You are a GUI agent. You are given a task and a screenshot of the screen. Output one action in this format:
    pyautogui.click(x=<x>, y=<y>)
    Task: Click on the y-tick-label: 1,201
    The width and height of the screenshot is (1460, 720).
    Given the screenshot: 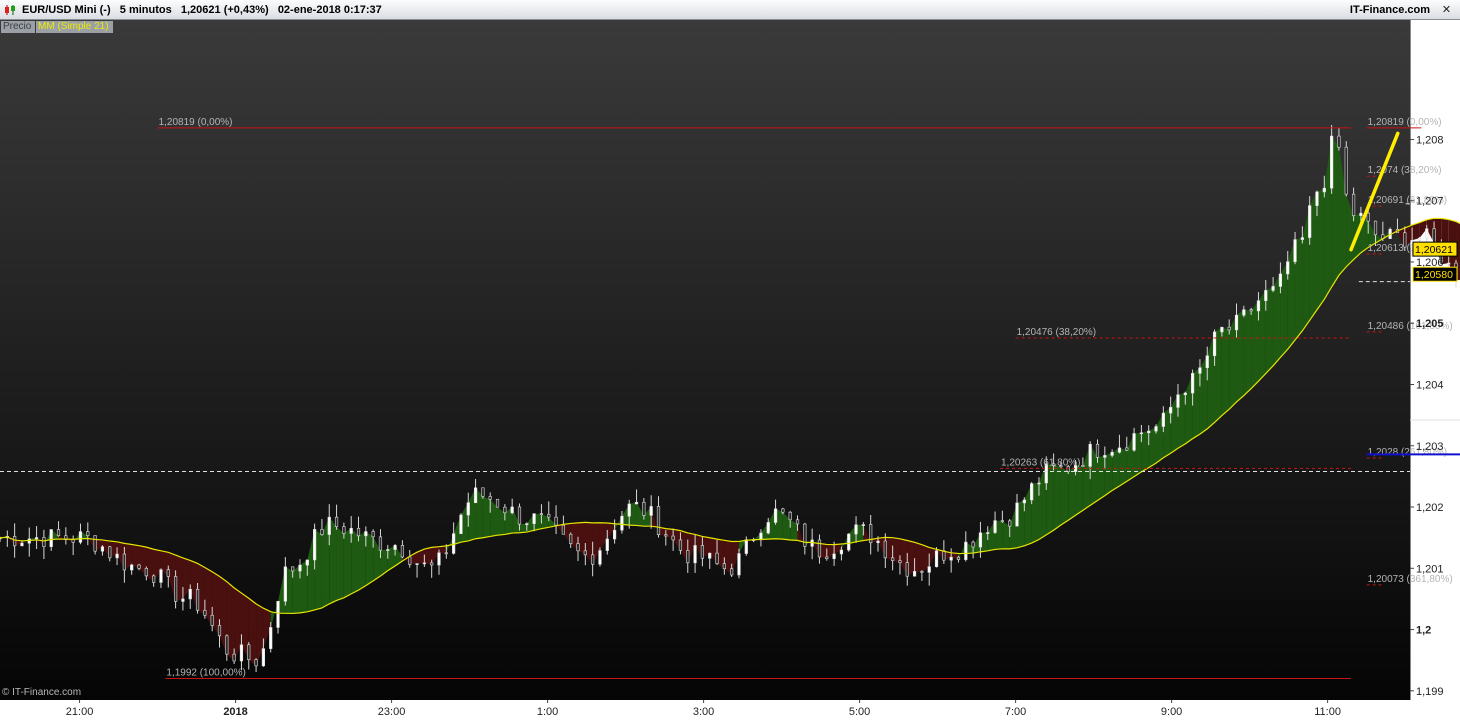 What is the action you would take?
    pyautogui.click(x=1430, y=569)
    